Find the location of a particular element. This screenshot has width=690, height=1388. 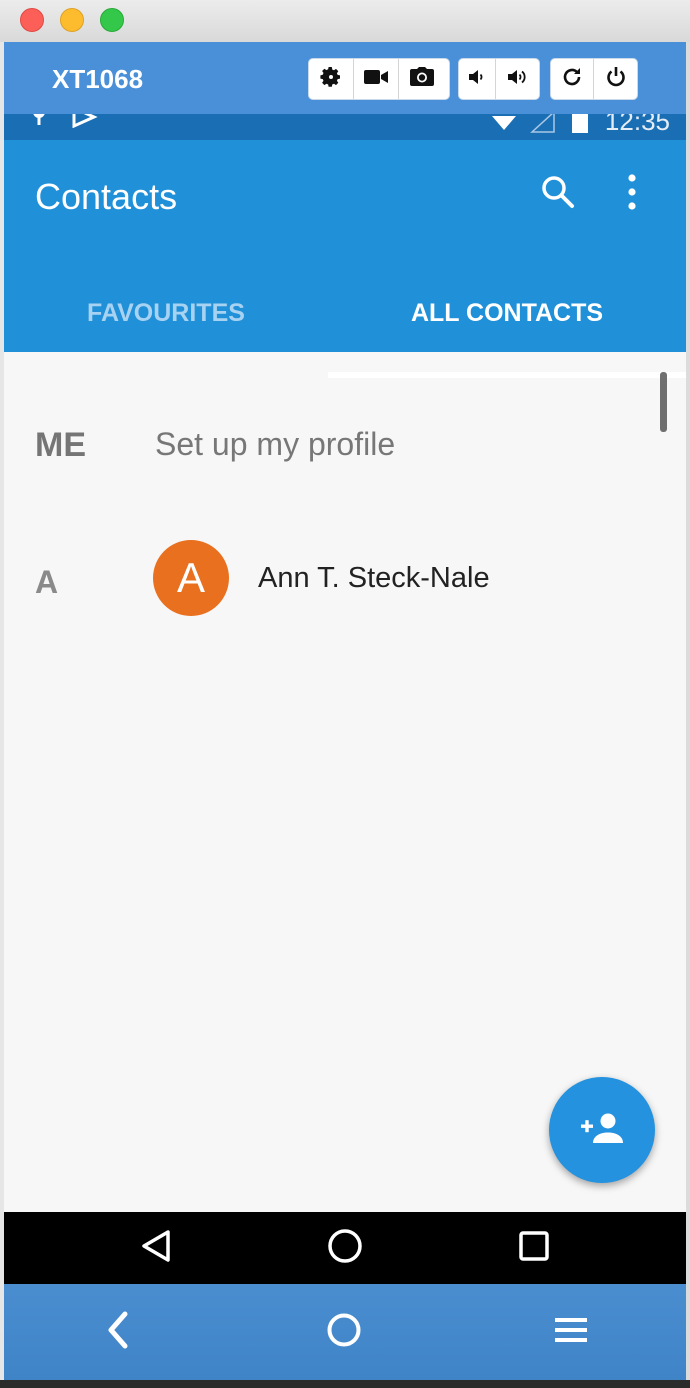

toolbar-group-power is located at coordinates (594, 79).